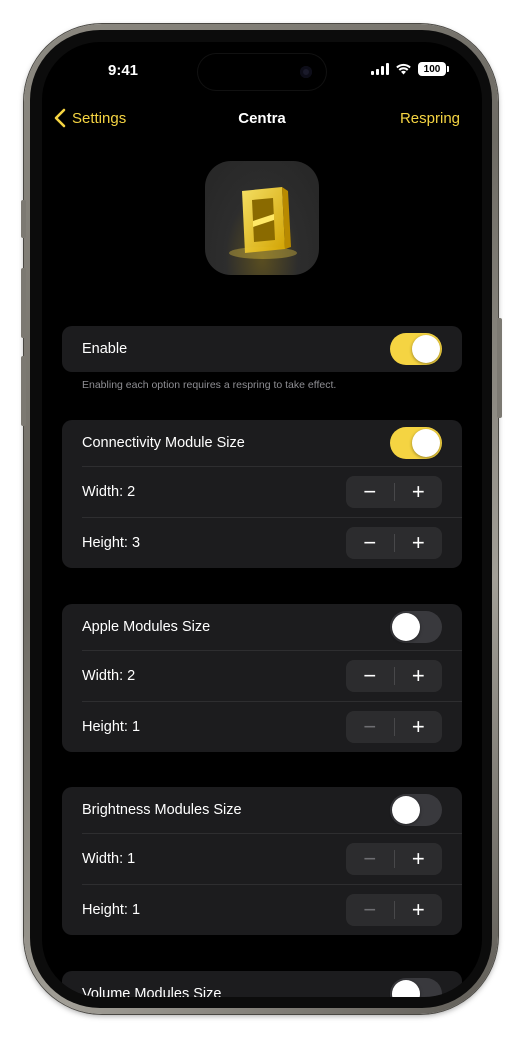 The image size is (523, 1038). I want to click on apple-height-stepper: − +, so click(394, 727).